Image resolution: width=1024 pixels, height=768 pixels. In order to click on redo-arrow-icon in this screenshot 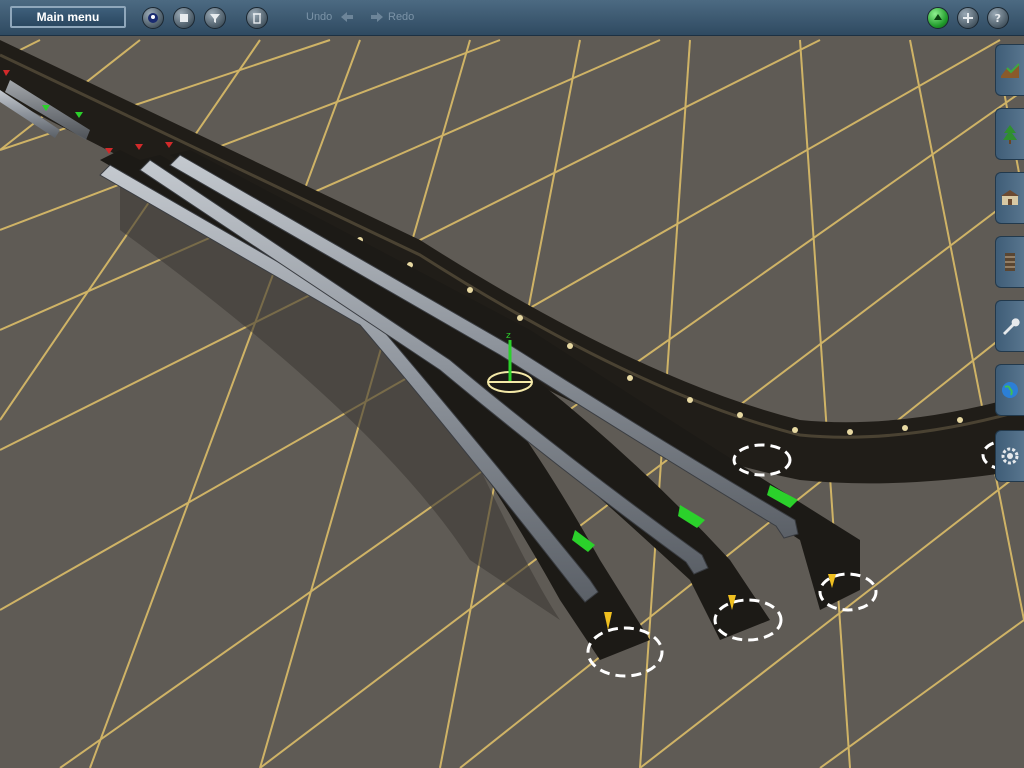, I will do `click(377, 17)`.